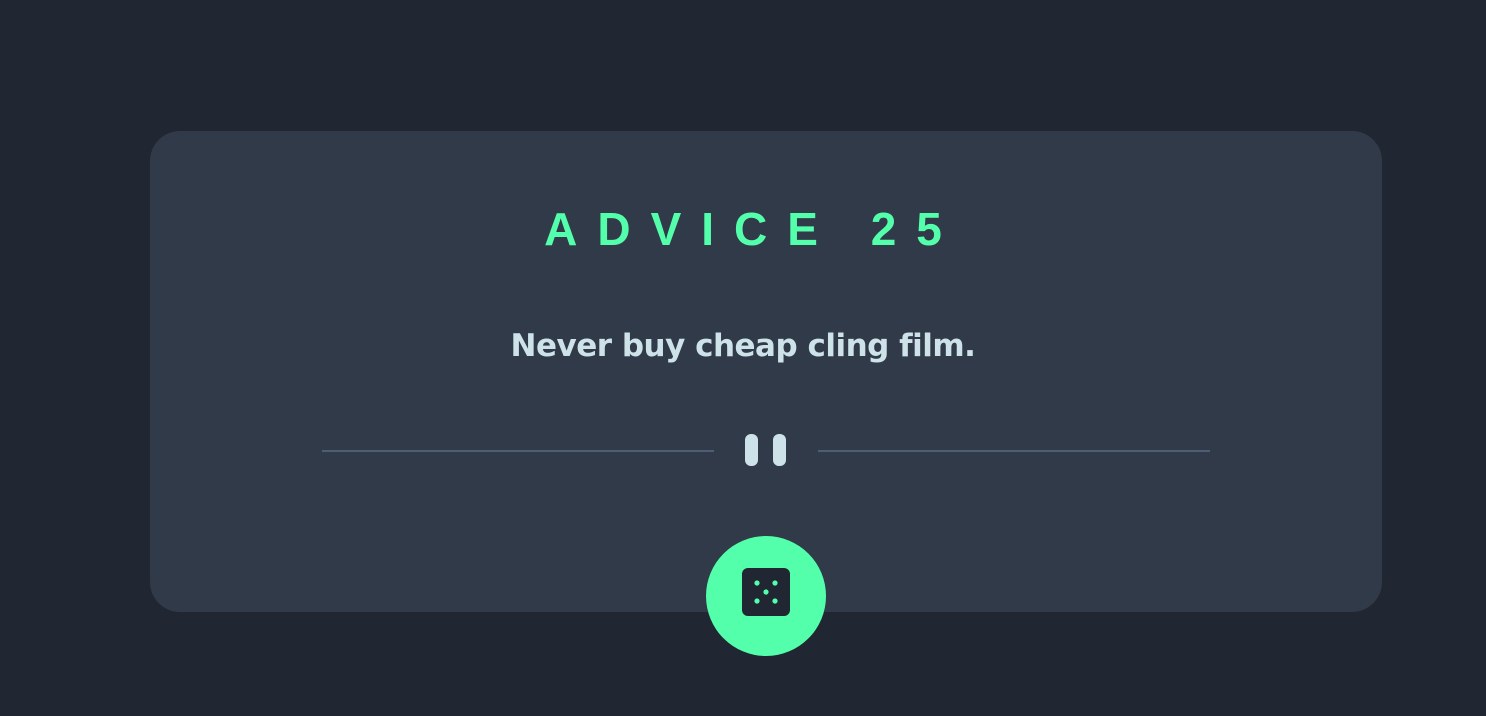 The image size is (1486, 716). What do you see at coordinates (766, 592) in the screenshot?
I see `dice-icon` at bounding box center [766, 592].